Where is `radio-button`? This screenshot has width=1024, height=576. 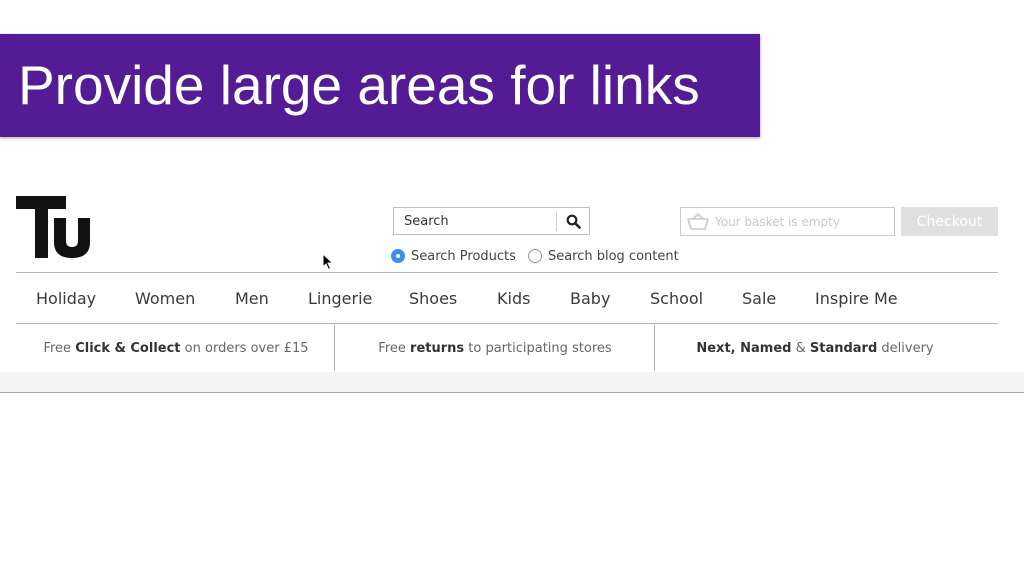
radio-button is located at coordinates (534, 256).